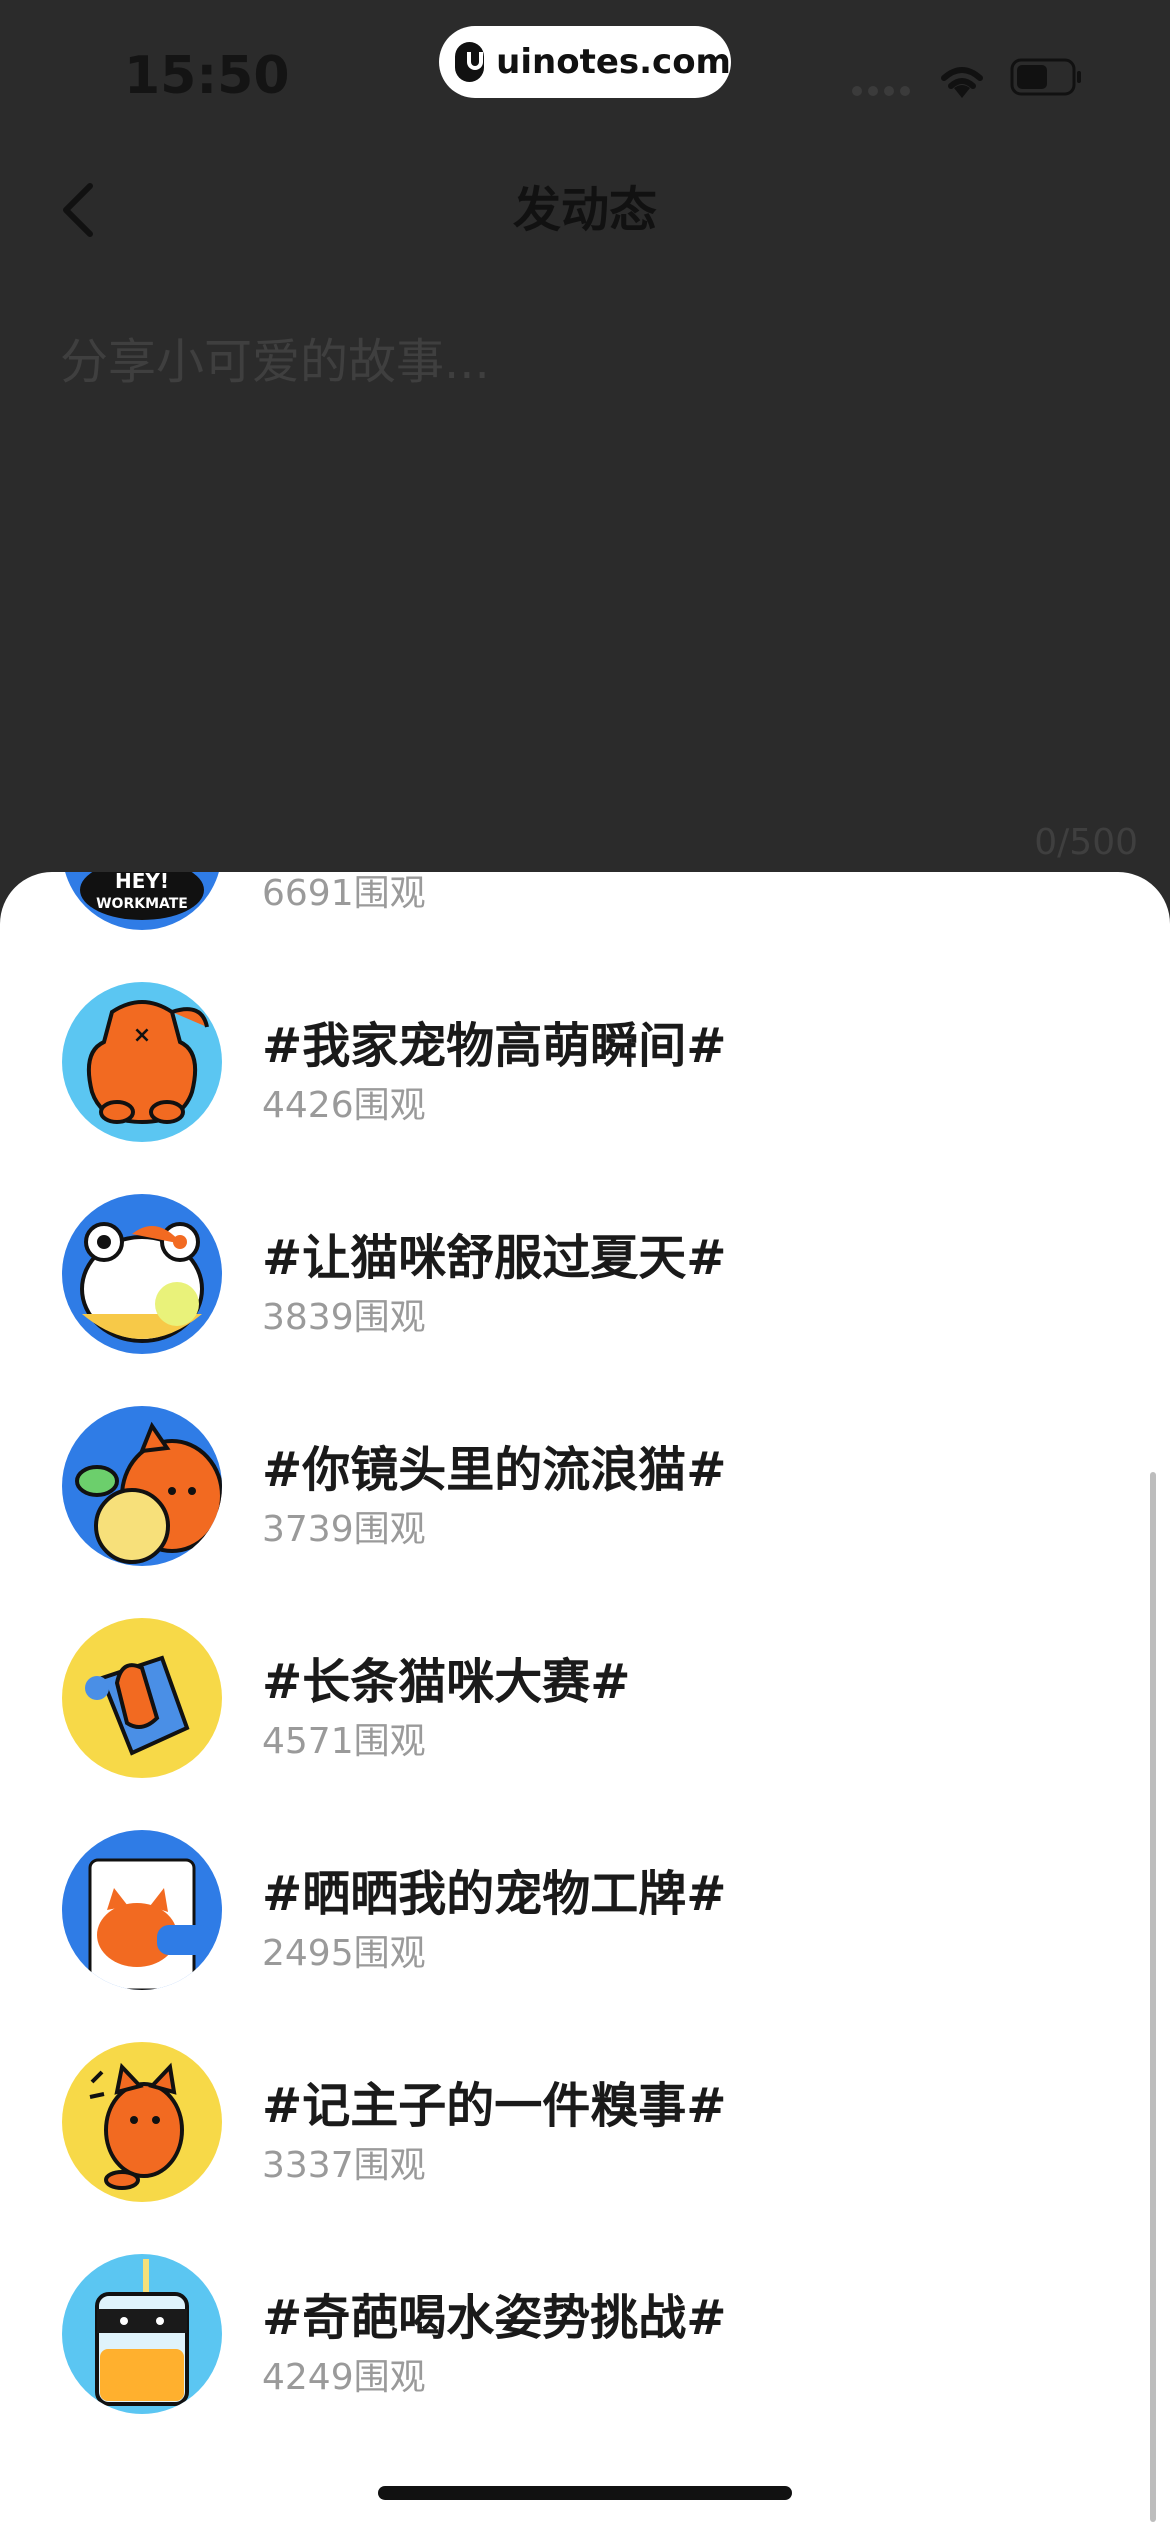  What do you see at coordinates (142, 2334) in the screenshot?
I see `water-cup-icon` at bounding box center [142, 2334].